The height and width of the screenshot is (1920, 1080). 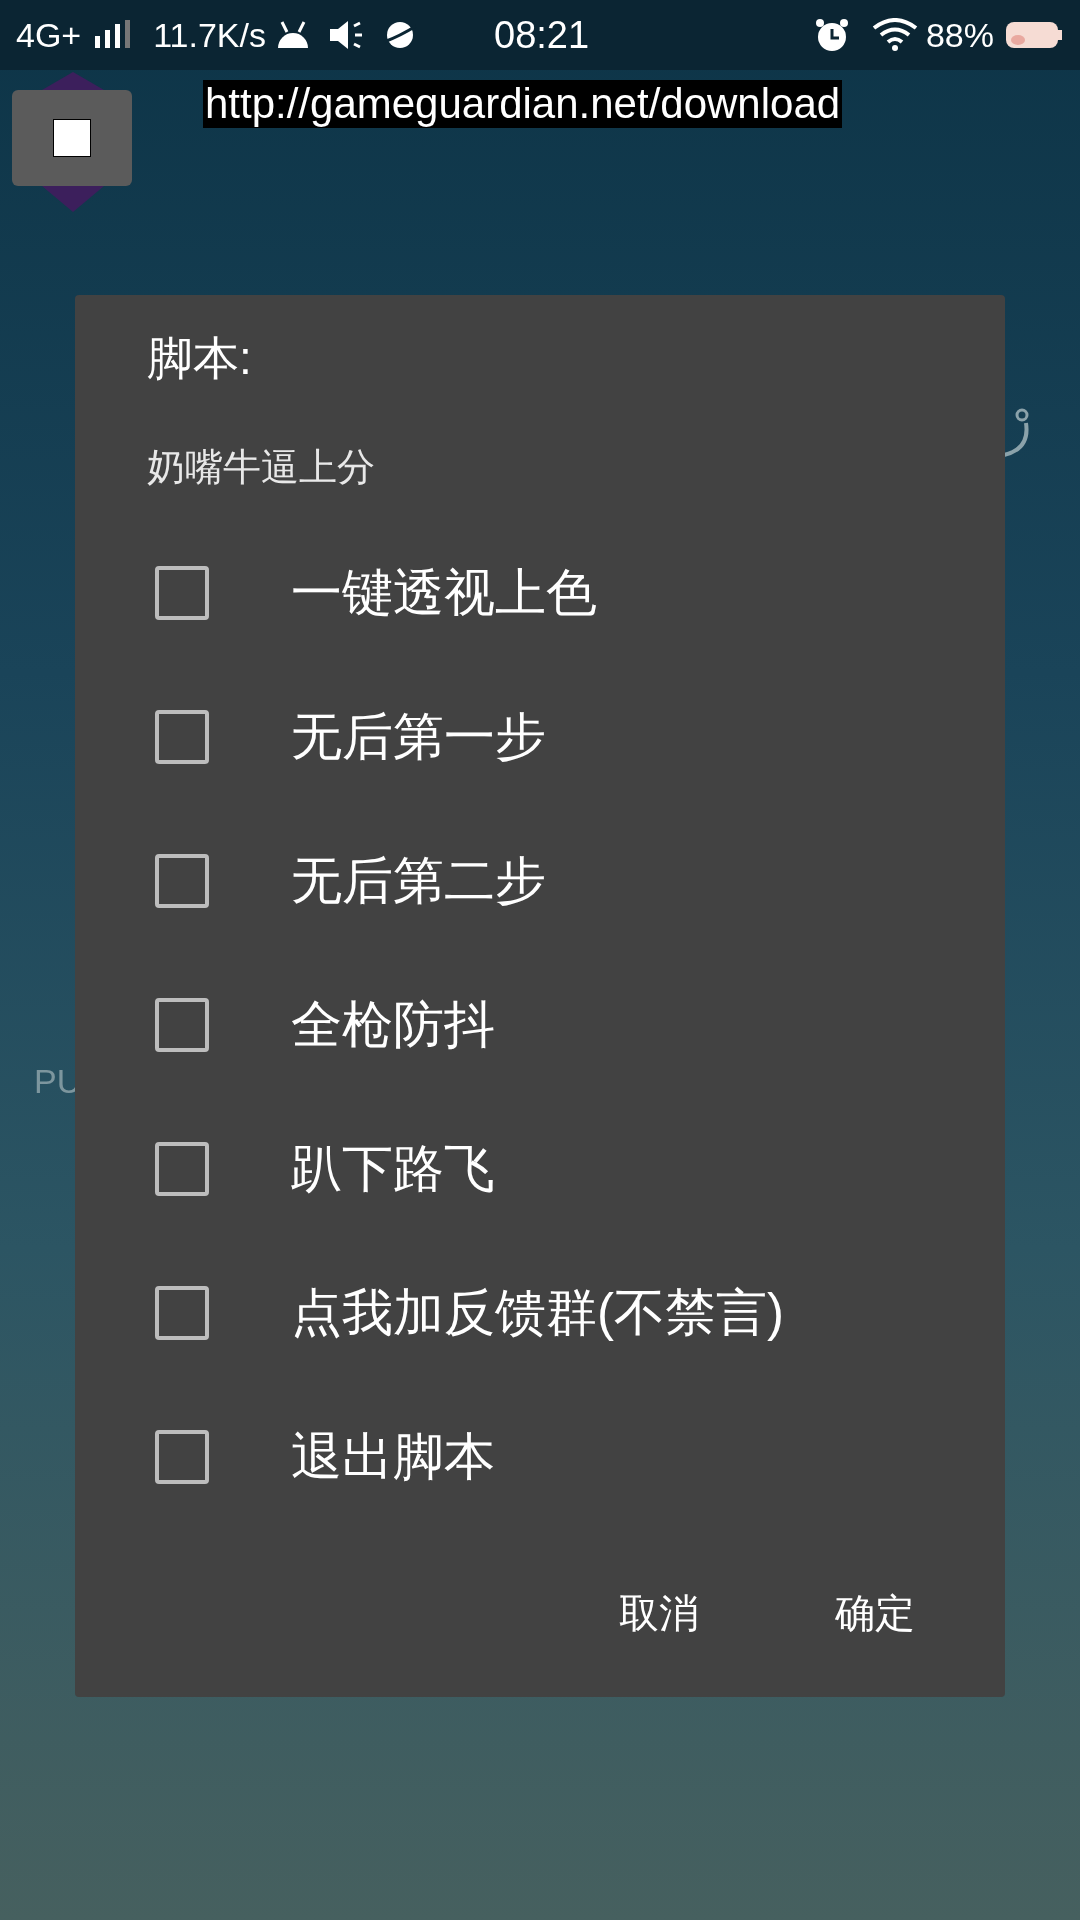 What do you see at coordinates (540, 1025) in the screenshot?
I see `checkbox-option: 全枪防抖` at bounding box center [540, 1025].